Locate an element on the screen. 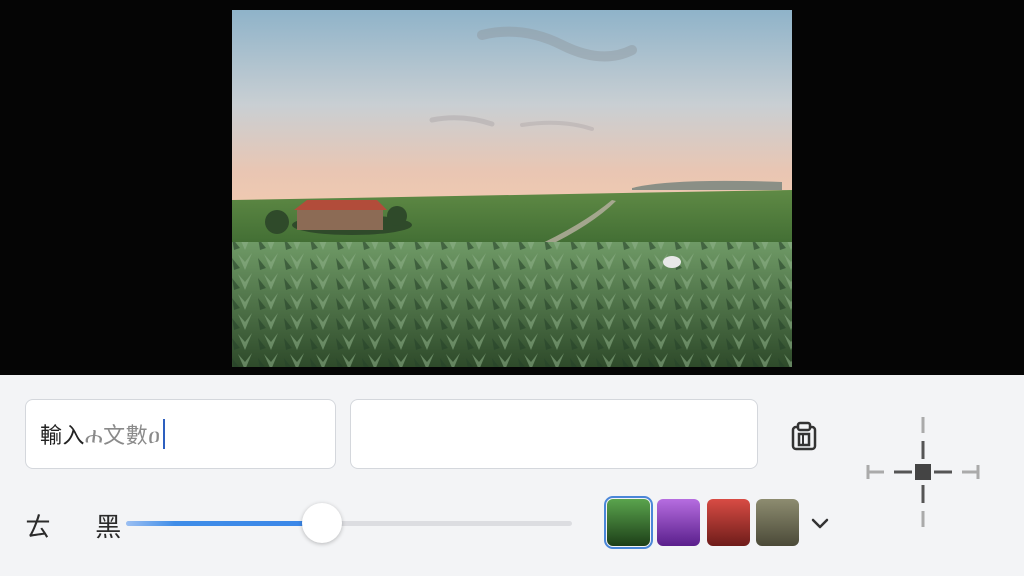 The height and width of the screenshot is (576, 1024). composing-text: ሐ文數ዐ is located at coordinates (123, 436).